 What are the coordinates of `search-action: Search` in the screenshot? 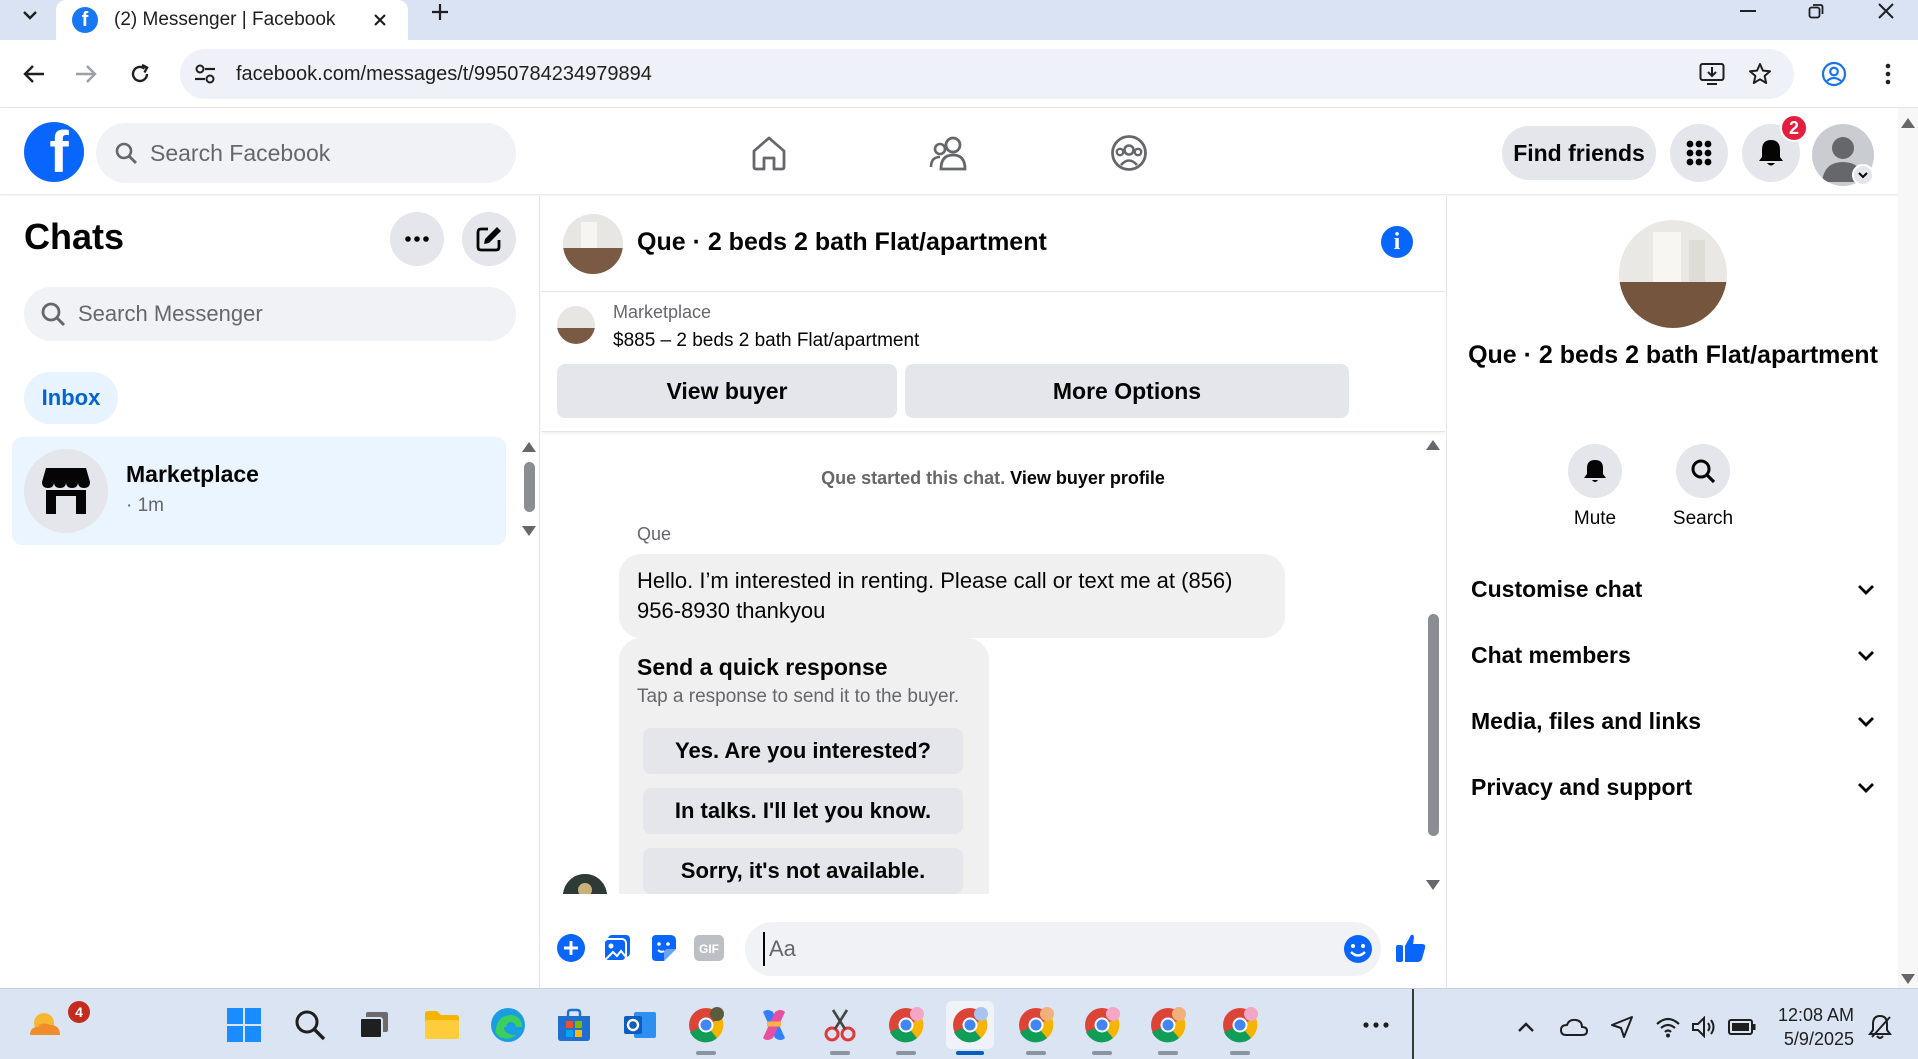 It's located at (1703, 487).